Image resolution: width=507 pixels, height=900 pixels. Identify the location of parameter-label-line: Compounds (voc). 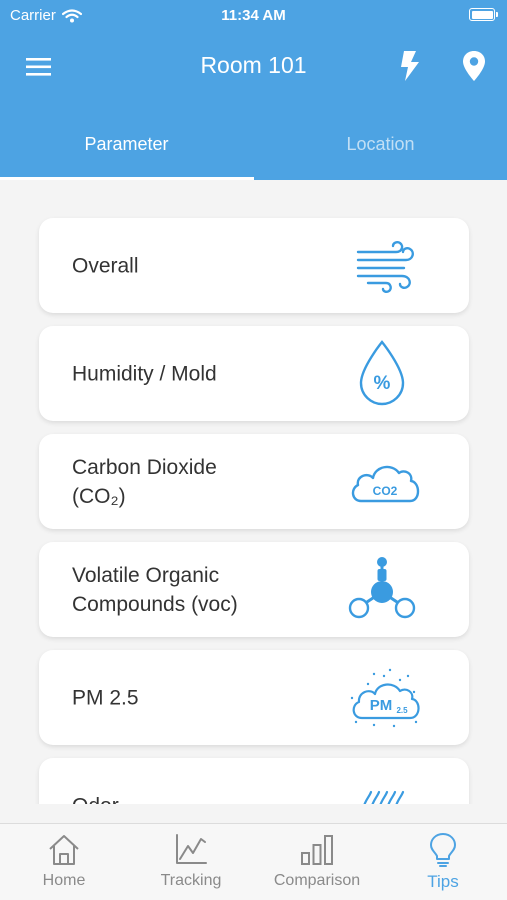
(155, 604).